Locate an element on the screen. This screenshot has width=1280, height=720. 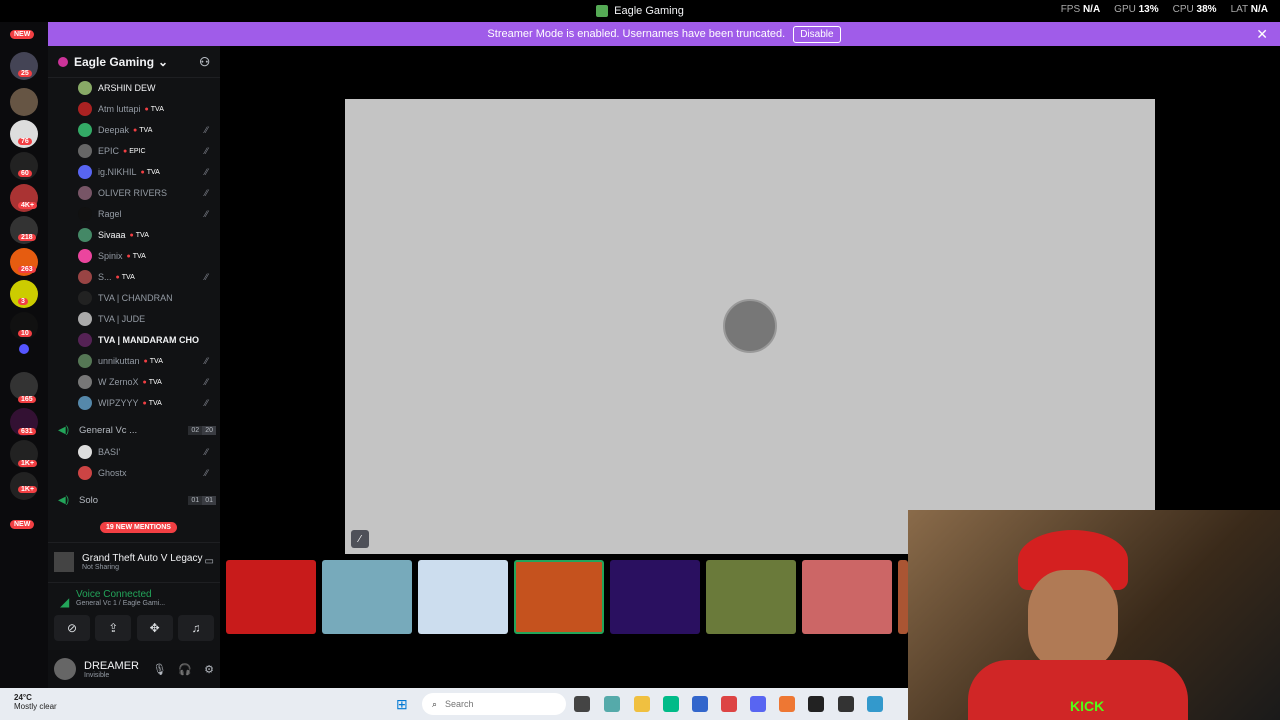
new-mentions-button: 19 NEW MENTIONS is located at coordinates (138, 527).